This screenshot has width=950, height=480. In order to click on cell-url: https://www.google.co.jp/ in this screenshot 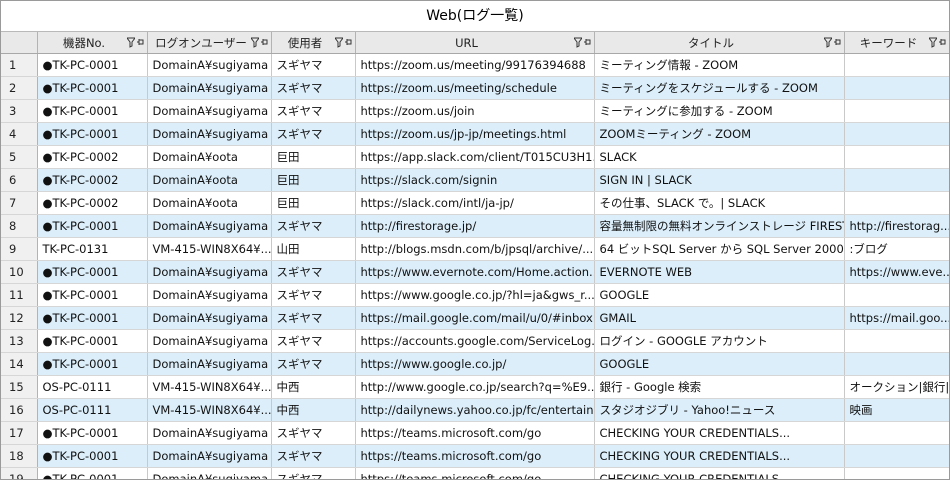, I will do `click(475, 364)`.